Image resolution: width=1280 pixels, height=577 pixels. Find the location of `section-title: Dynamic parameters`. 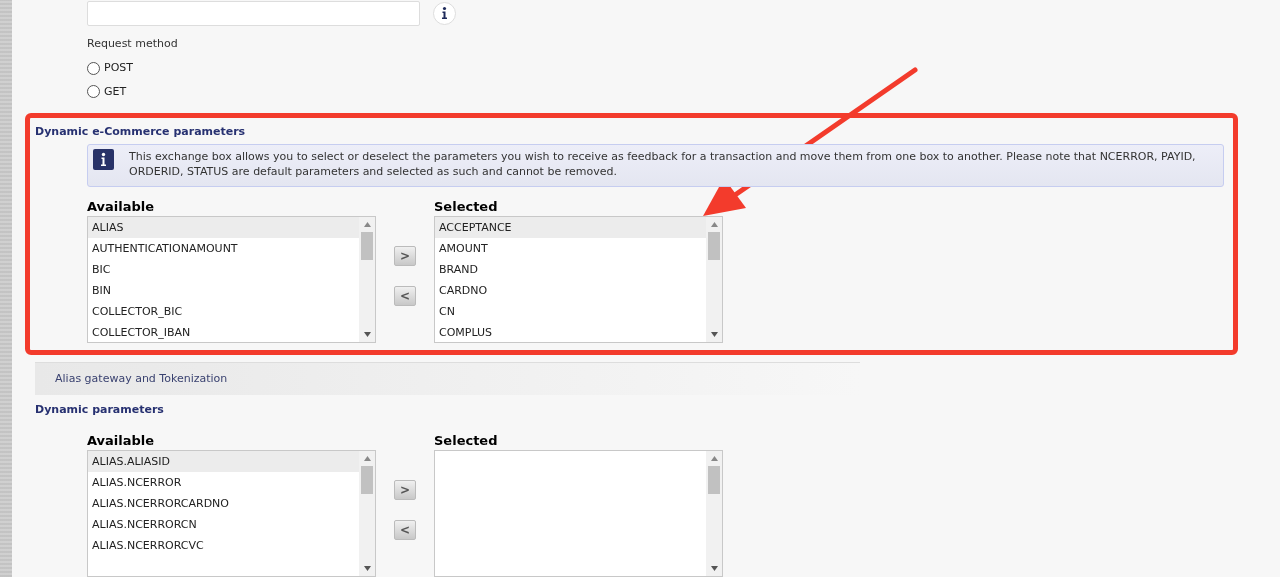

section-title: Dynamic parameters is located at coordinates (100, 410).